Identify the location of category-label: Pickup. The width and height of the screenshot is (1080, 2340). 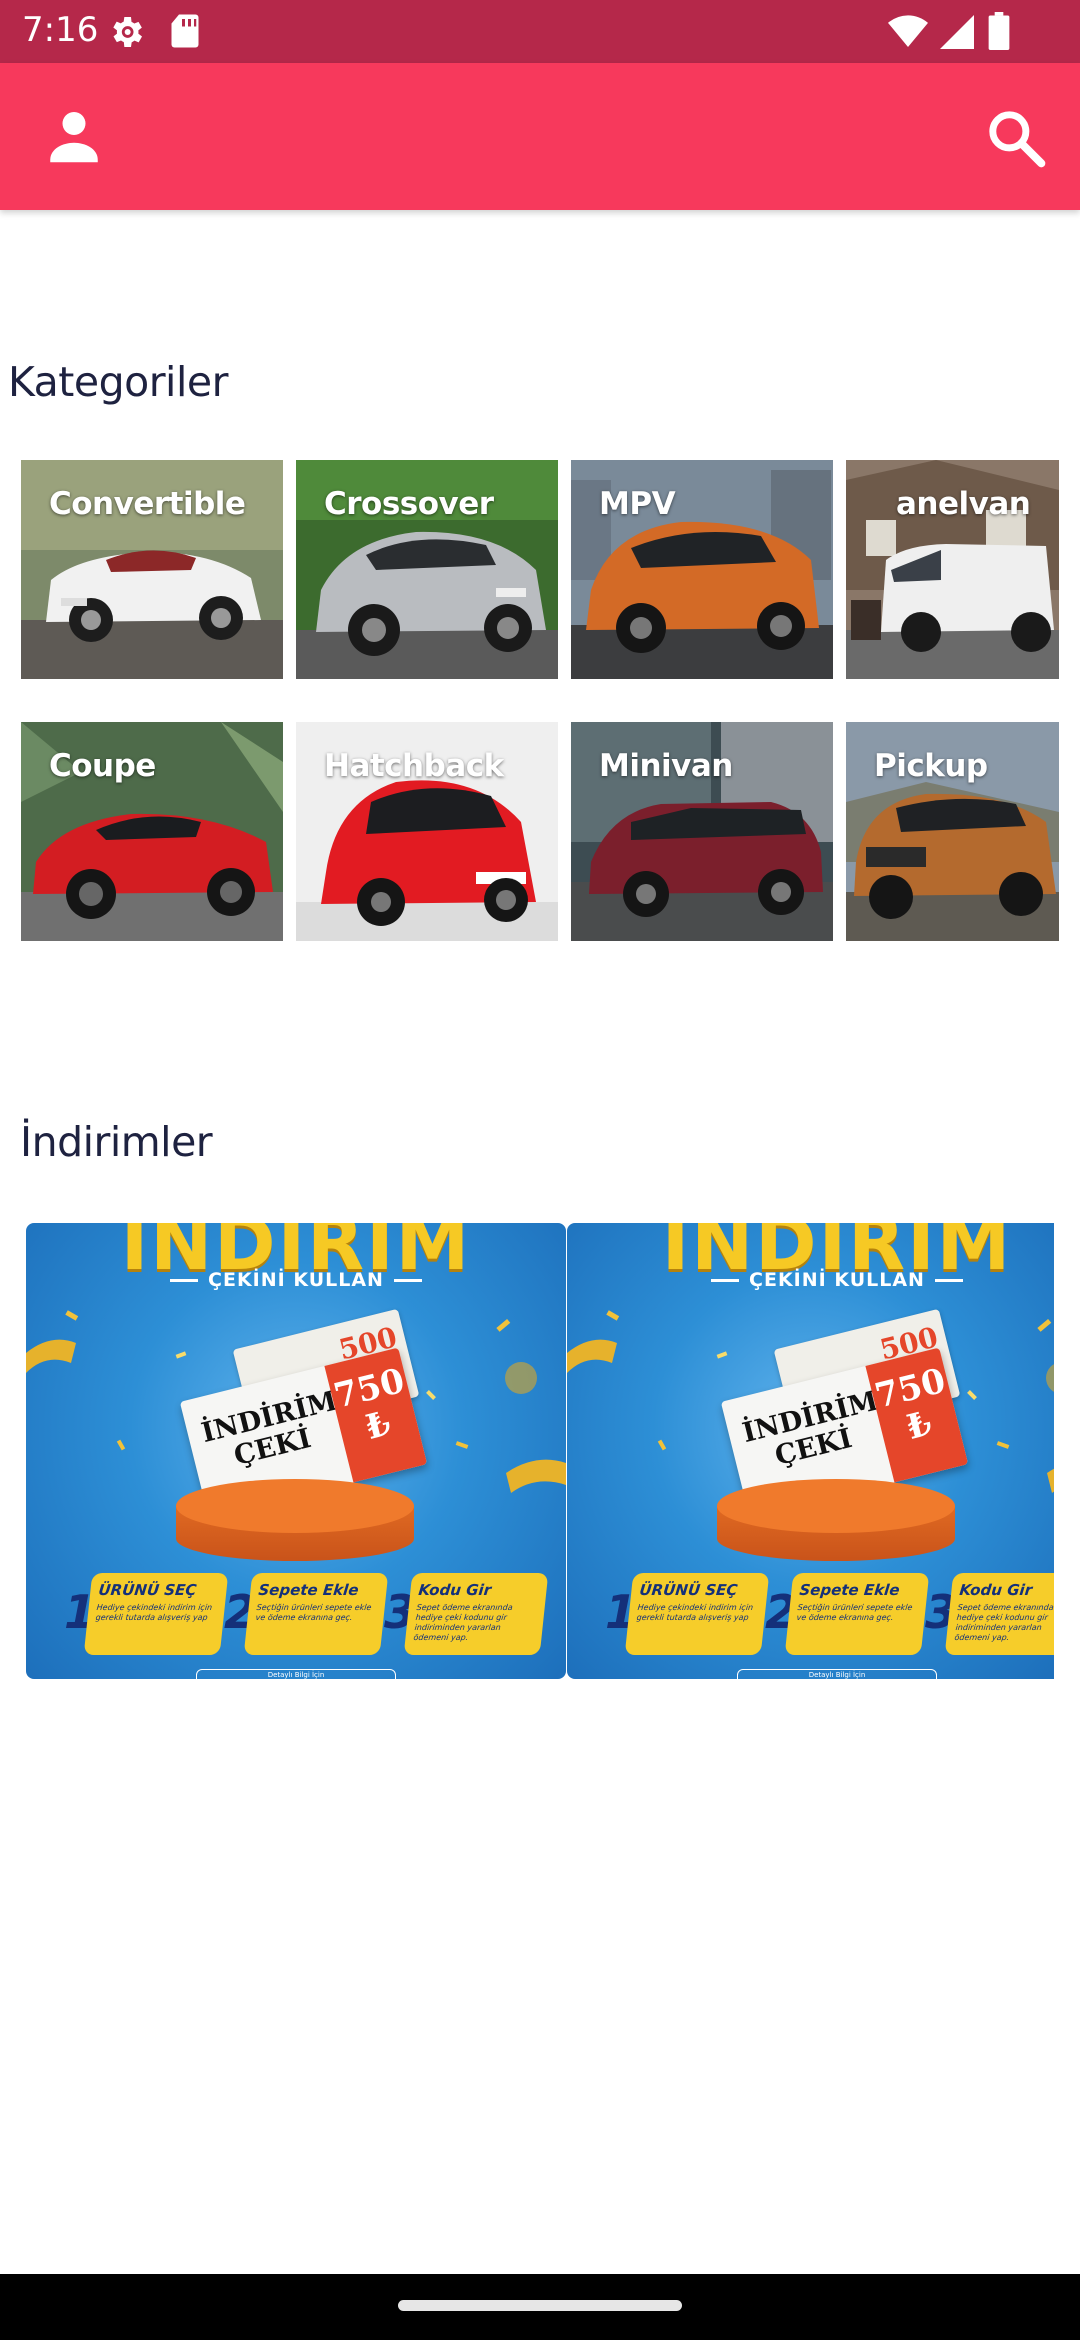
(931, 766).